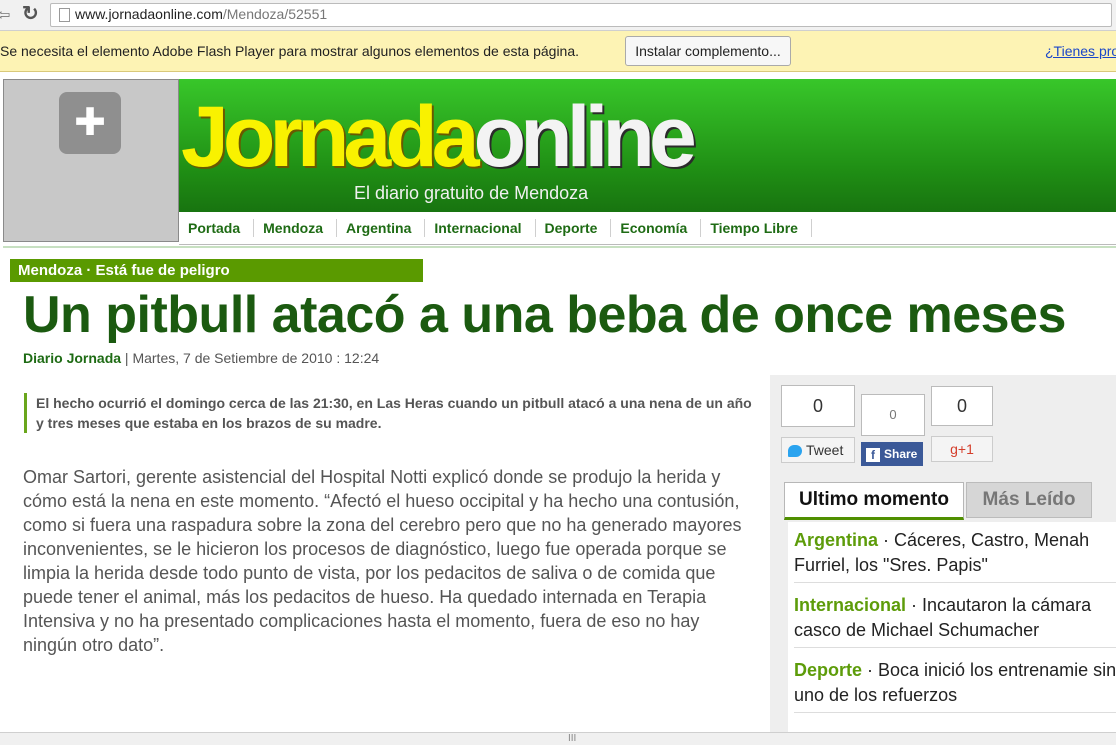 The height and width of the screenshot is (745, 1116). Describe the element at coordinates (149, 14) in the screenshot. I see `url-domain: www.jornadaonline.com` at that location.